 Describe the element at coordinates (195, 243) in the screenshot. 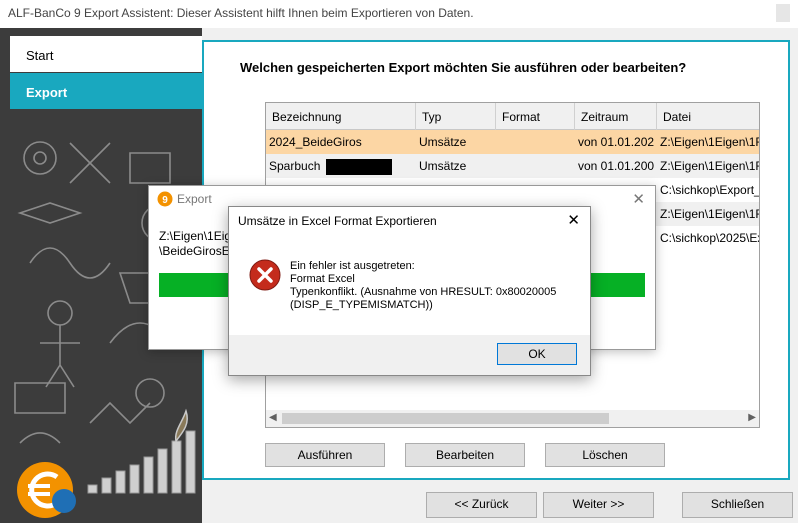

I see `export-file-path: Z:\Eigen\1Eig \BeideGirosE` at that location.